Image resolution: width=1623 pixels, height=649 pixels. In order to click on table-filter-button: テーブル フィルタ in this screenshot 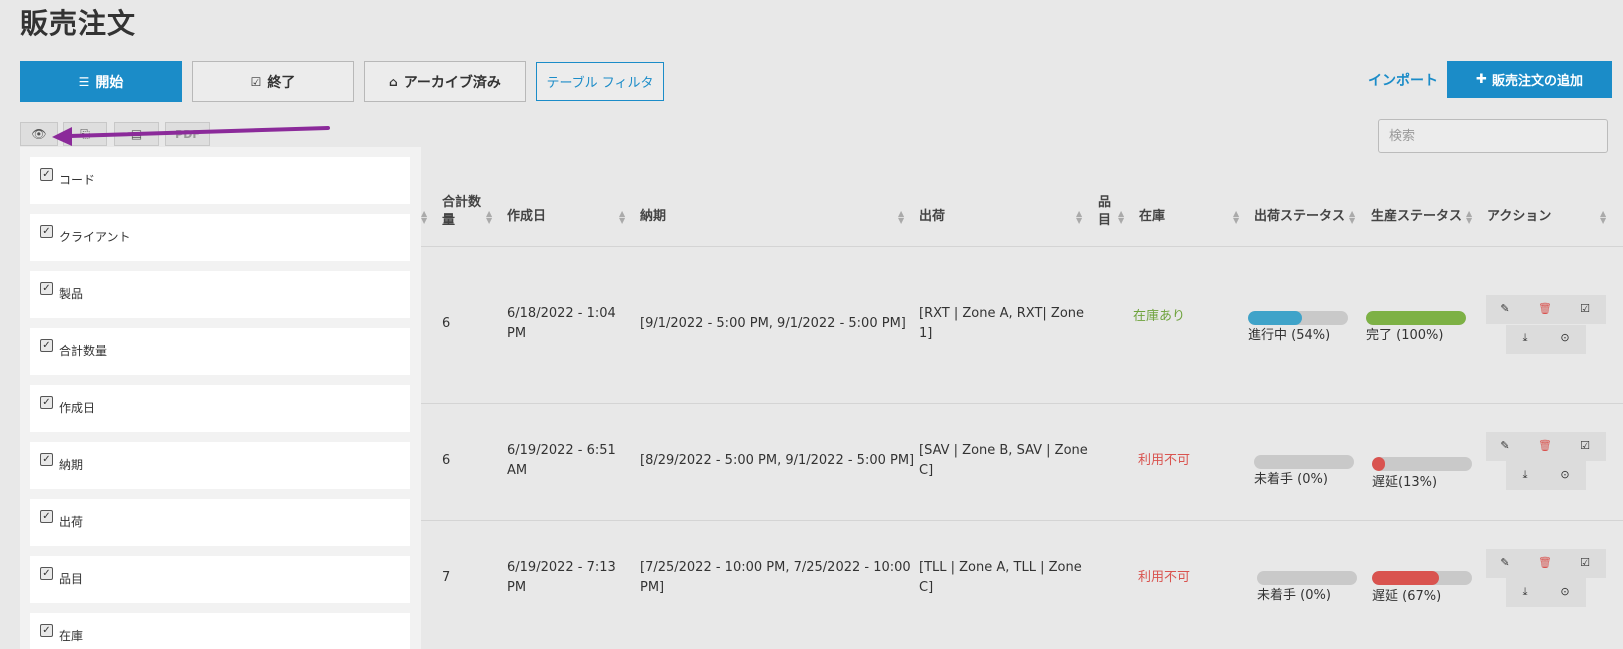, I will do `click(600, 81)`.